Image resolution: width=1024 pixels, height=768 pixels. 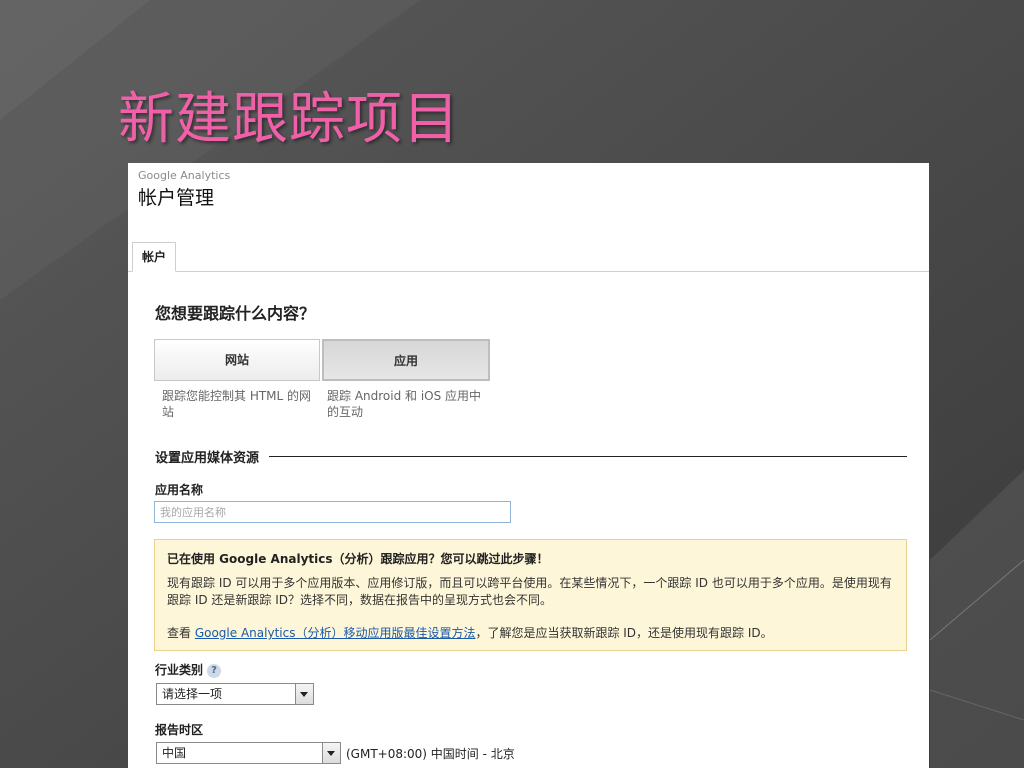 I want to click on app-option-description: 跟踪 Android 和 iOS 应用中的互动, so click(x=404, y=404).